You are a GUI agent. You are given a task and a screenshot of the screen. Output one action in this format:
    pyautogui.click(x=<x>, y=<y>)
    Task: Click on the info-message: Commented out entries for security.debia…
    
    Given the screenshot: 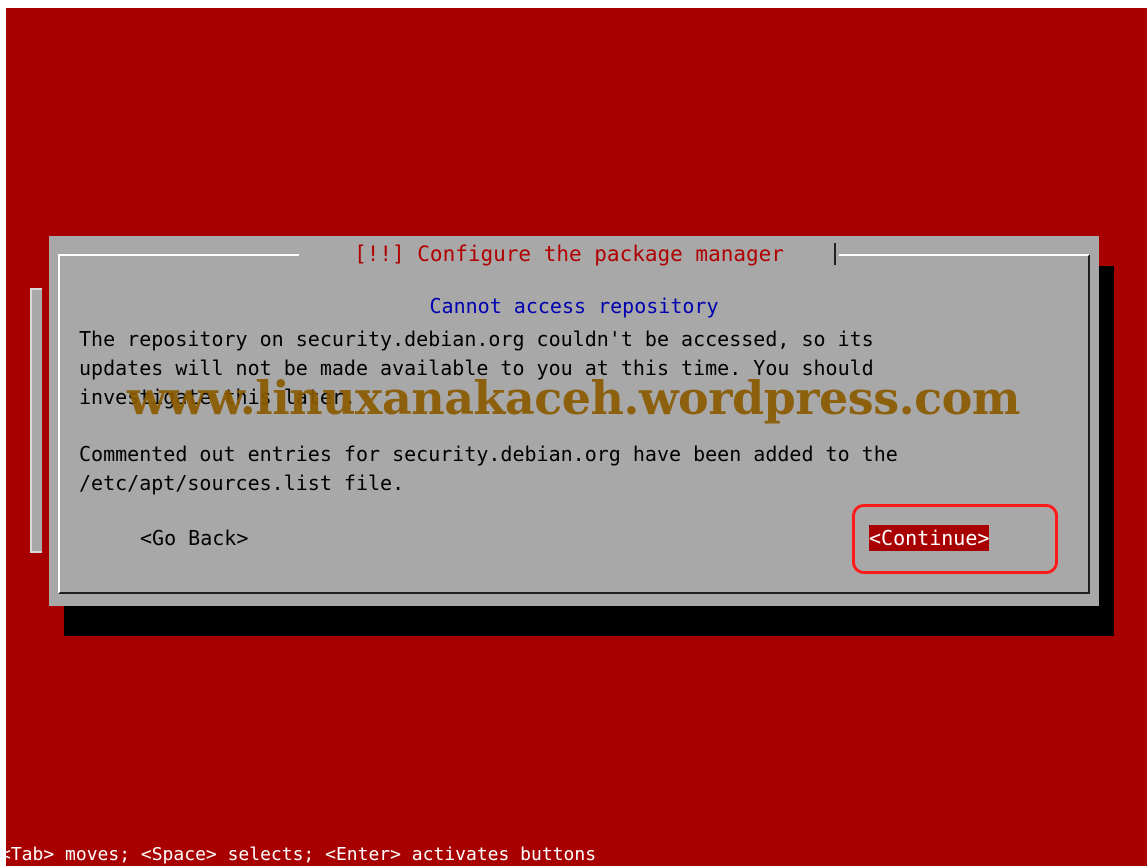 What is the action you would take?
    pyautogui.click(x=488, y=468)
    